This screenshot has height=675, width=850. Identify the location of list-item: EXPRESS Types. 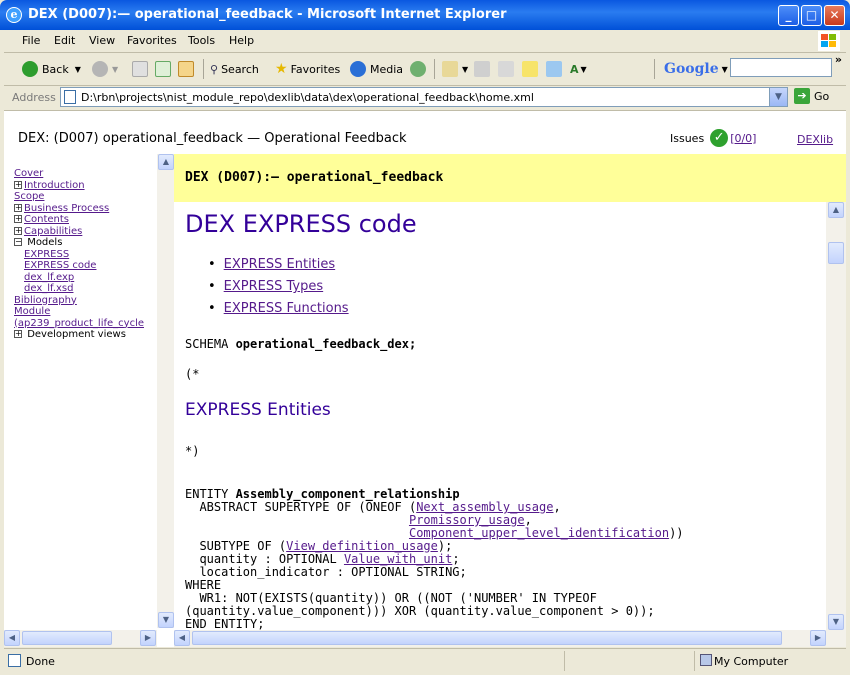
(278, 287).